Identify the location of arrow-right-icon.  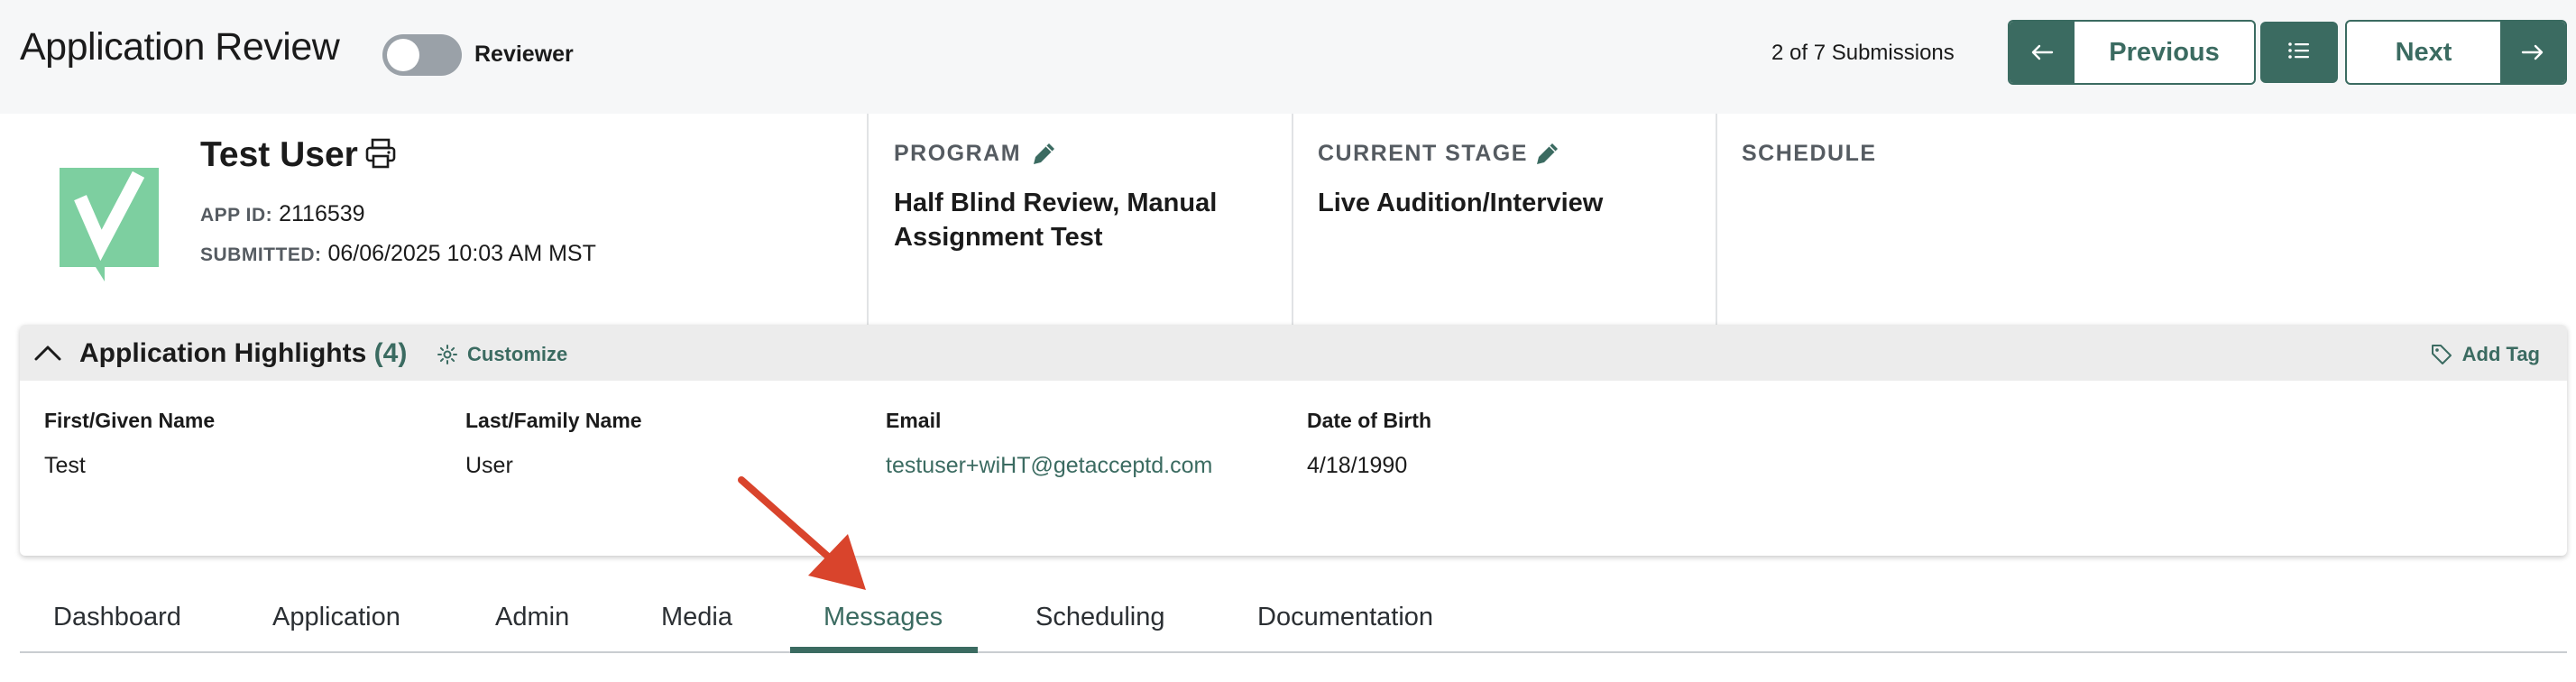
(2532, 52).